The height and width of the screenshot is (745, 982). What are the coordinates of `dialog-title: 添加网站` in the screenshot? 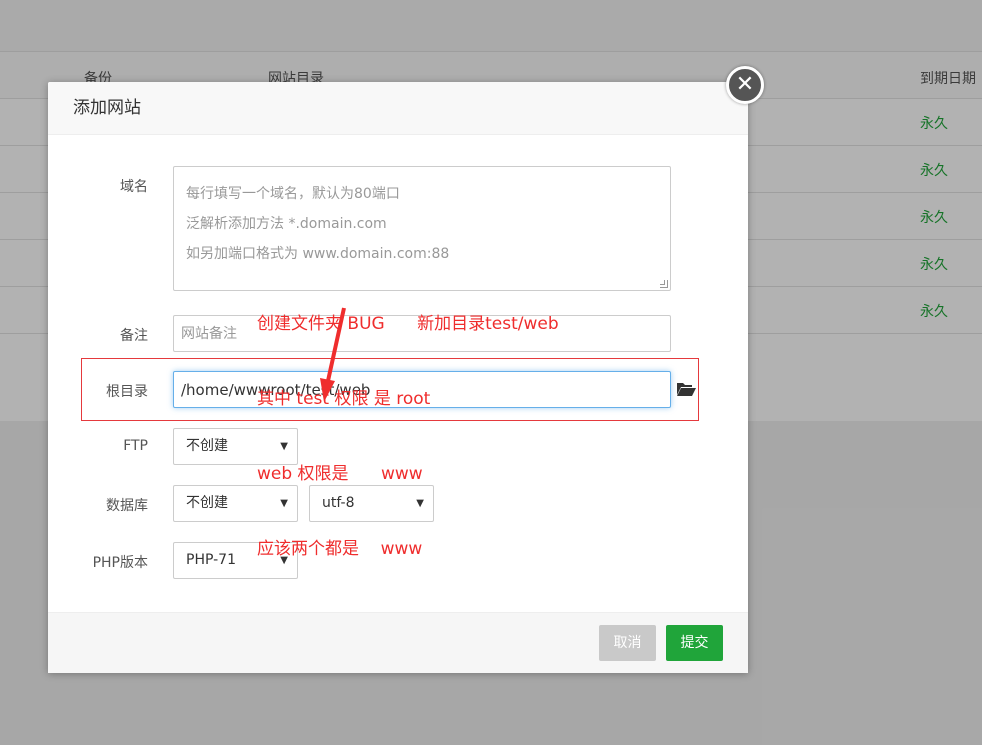 It's located at (398, 108).